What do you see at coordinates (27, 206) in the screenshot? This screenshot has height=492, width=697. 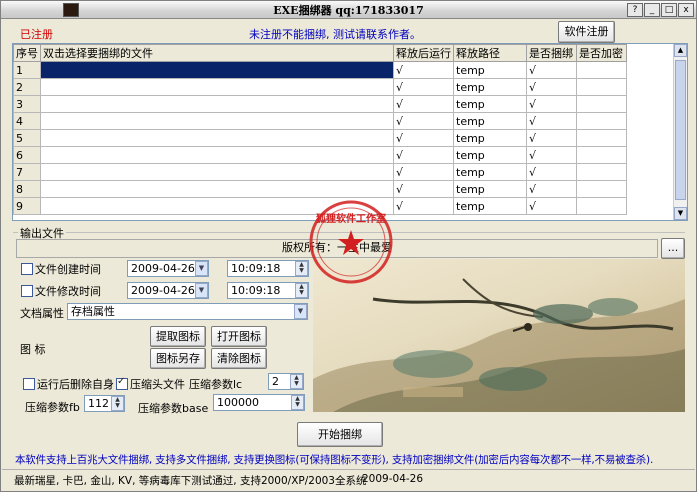 I see `row-number: 9` at bounding box center [27, 206].